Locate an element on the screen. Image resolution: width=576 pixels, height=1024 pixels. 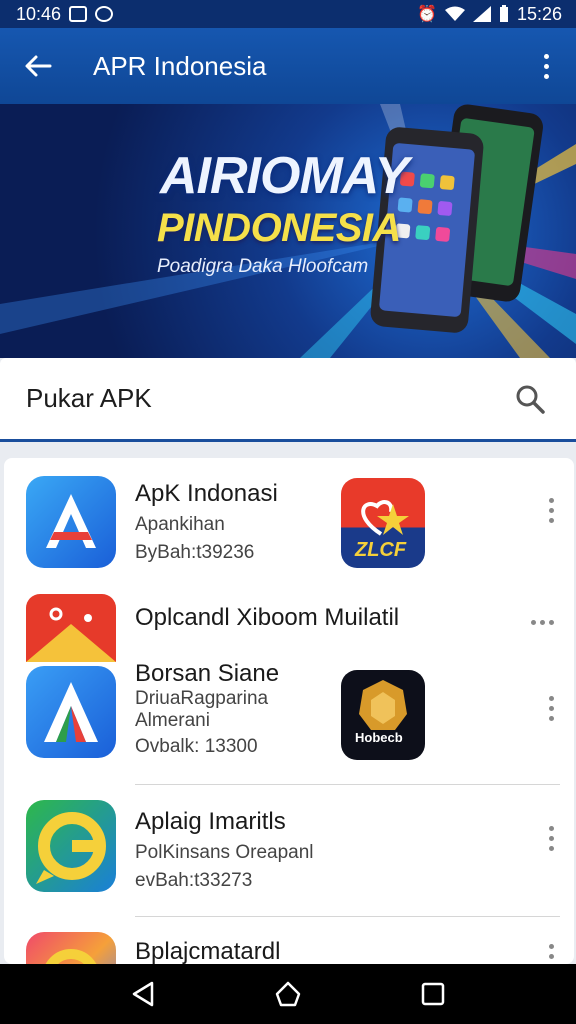
more-horiz-icon is located at coordinates (542, 622).